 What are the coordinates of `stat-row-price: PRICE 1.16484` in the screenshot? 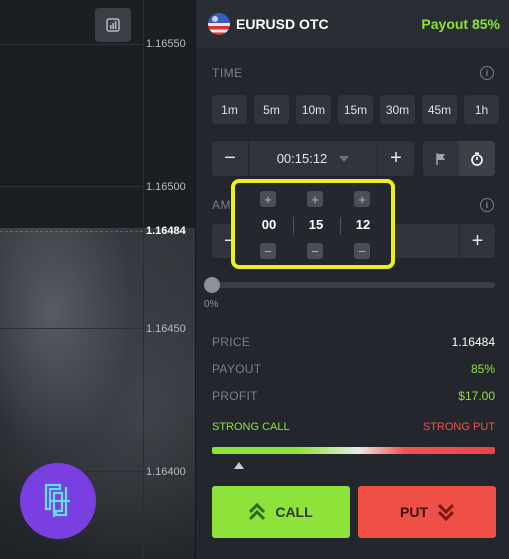 It's located at (353, 341).